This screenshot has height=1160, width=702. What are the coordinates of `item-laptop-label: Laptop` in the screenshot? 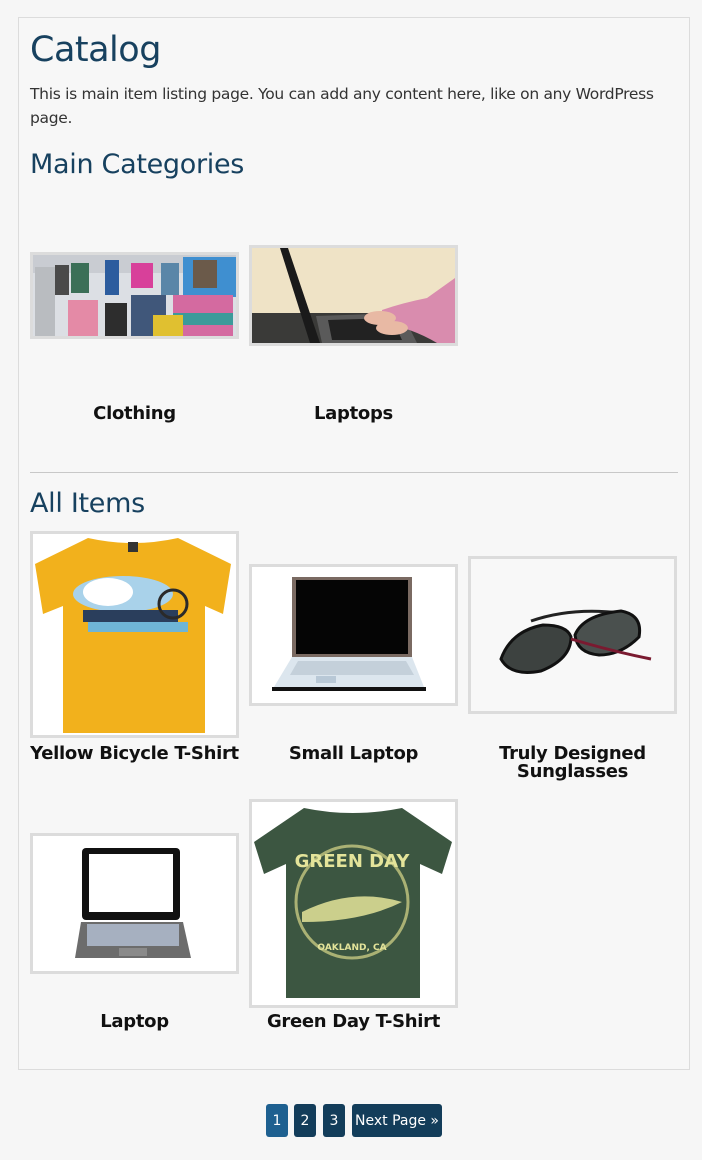 It's located at (134, 1022).